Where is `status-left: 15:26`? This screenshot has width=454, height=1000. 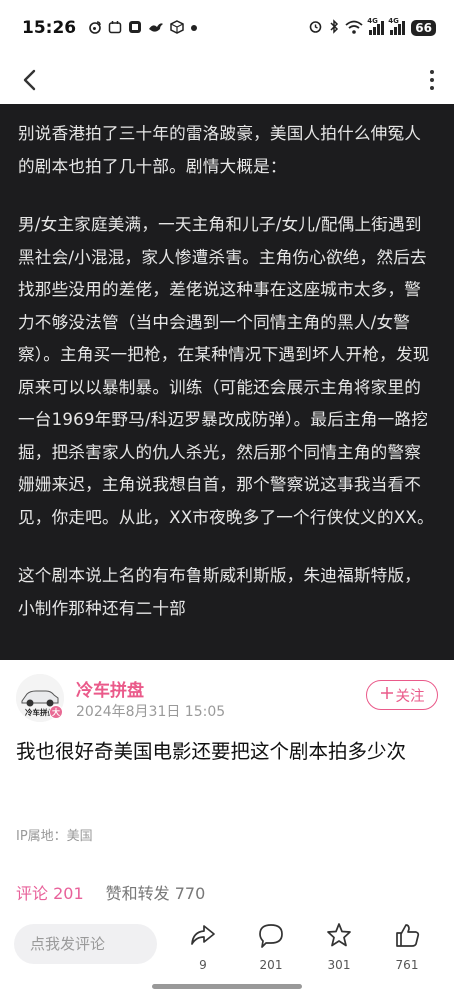
status-left: 15:26 is located at coordinates (110, 28).